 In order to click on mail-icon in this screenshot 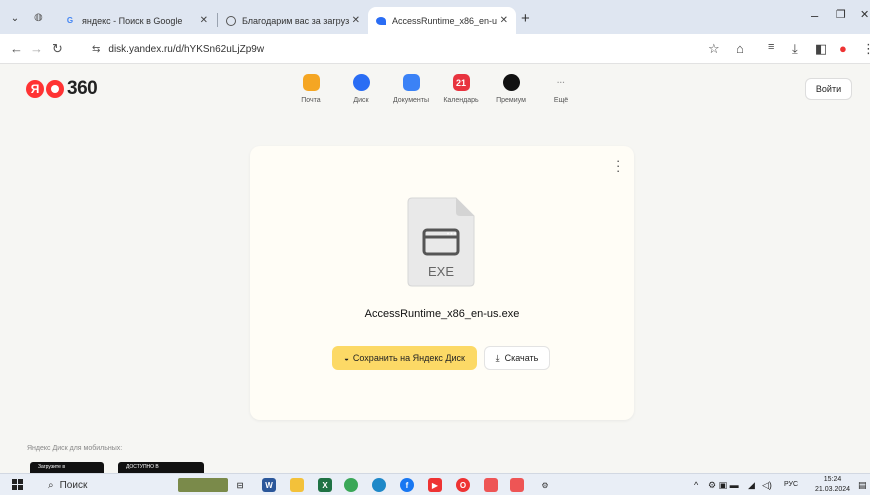, I will do `click(311, 82)`.